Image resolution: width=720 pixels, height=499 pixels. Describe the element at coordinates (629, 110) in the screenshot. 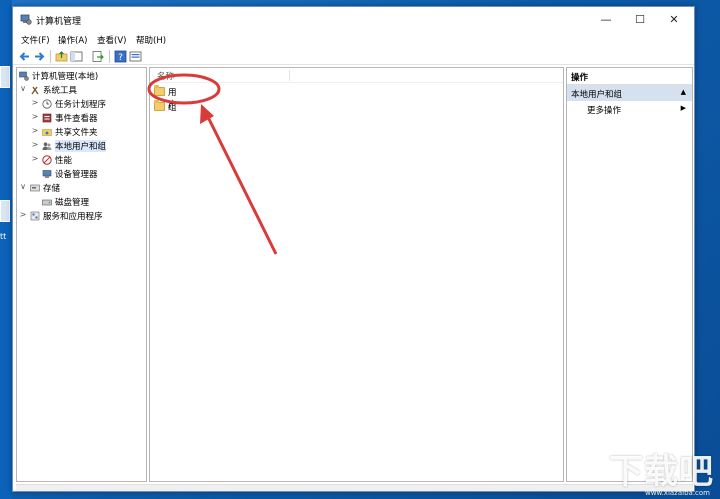

I see `more-actions-item: 更多操作 ▶` at that location.